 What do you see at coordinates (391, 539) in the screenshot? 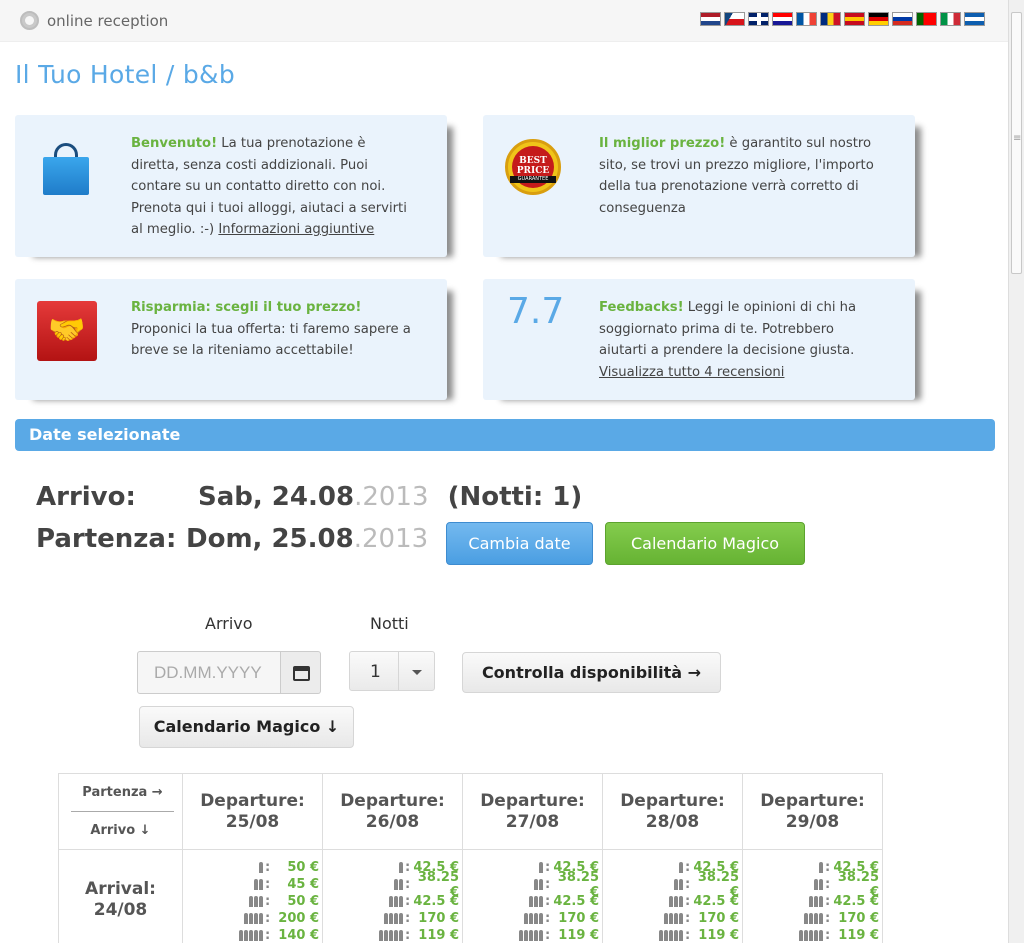
I see `departure-summary-year: .2013` at bounding box center [391, 539].